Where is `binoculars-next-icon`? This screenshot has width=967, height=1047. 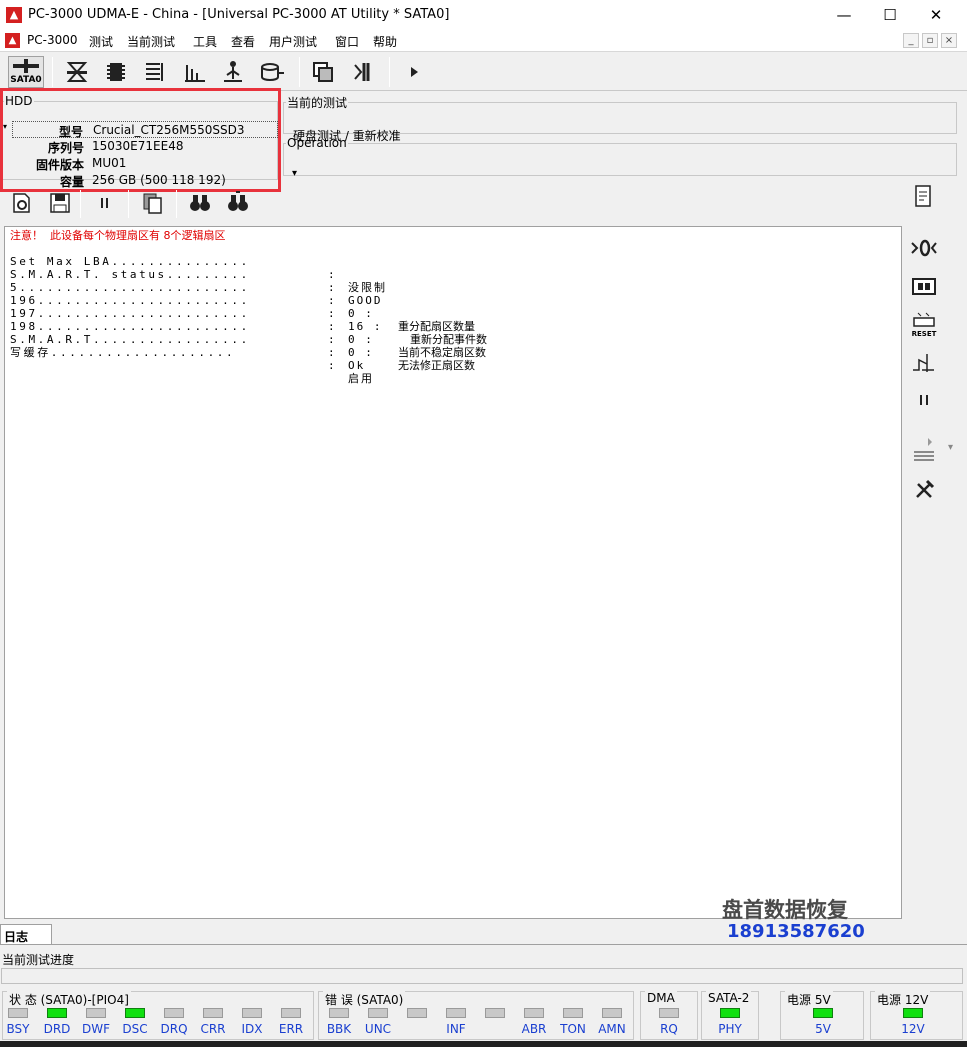 binoculars-next-icon is located at coordinates (238, 201).